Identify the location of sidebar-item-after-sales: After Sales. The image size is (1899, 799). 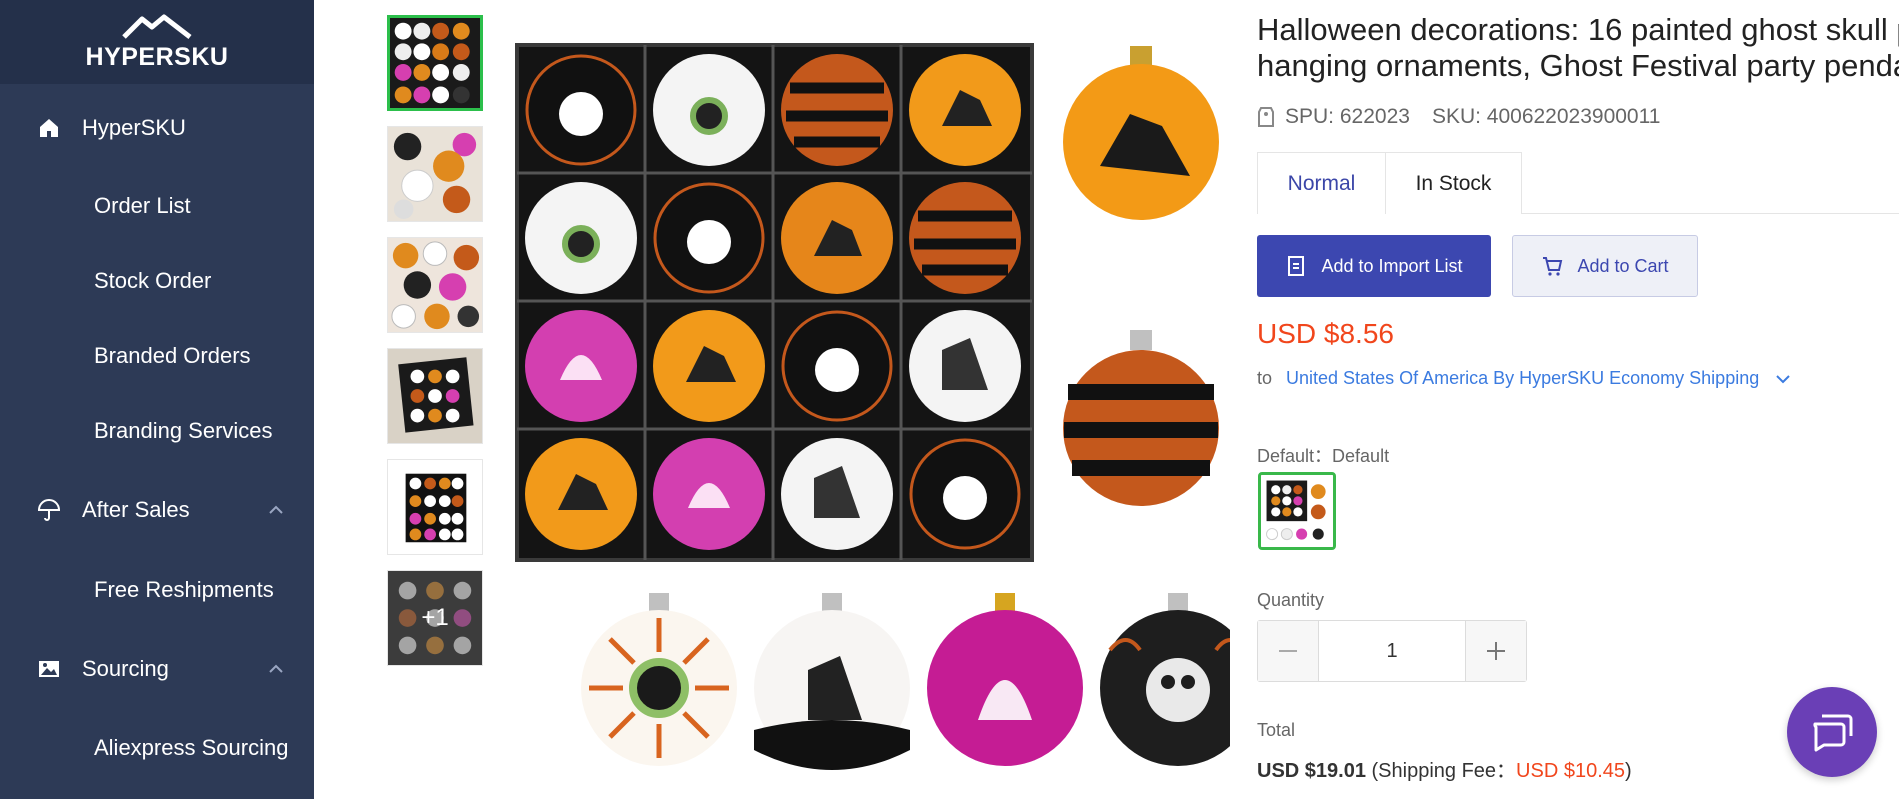
(157, 510).